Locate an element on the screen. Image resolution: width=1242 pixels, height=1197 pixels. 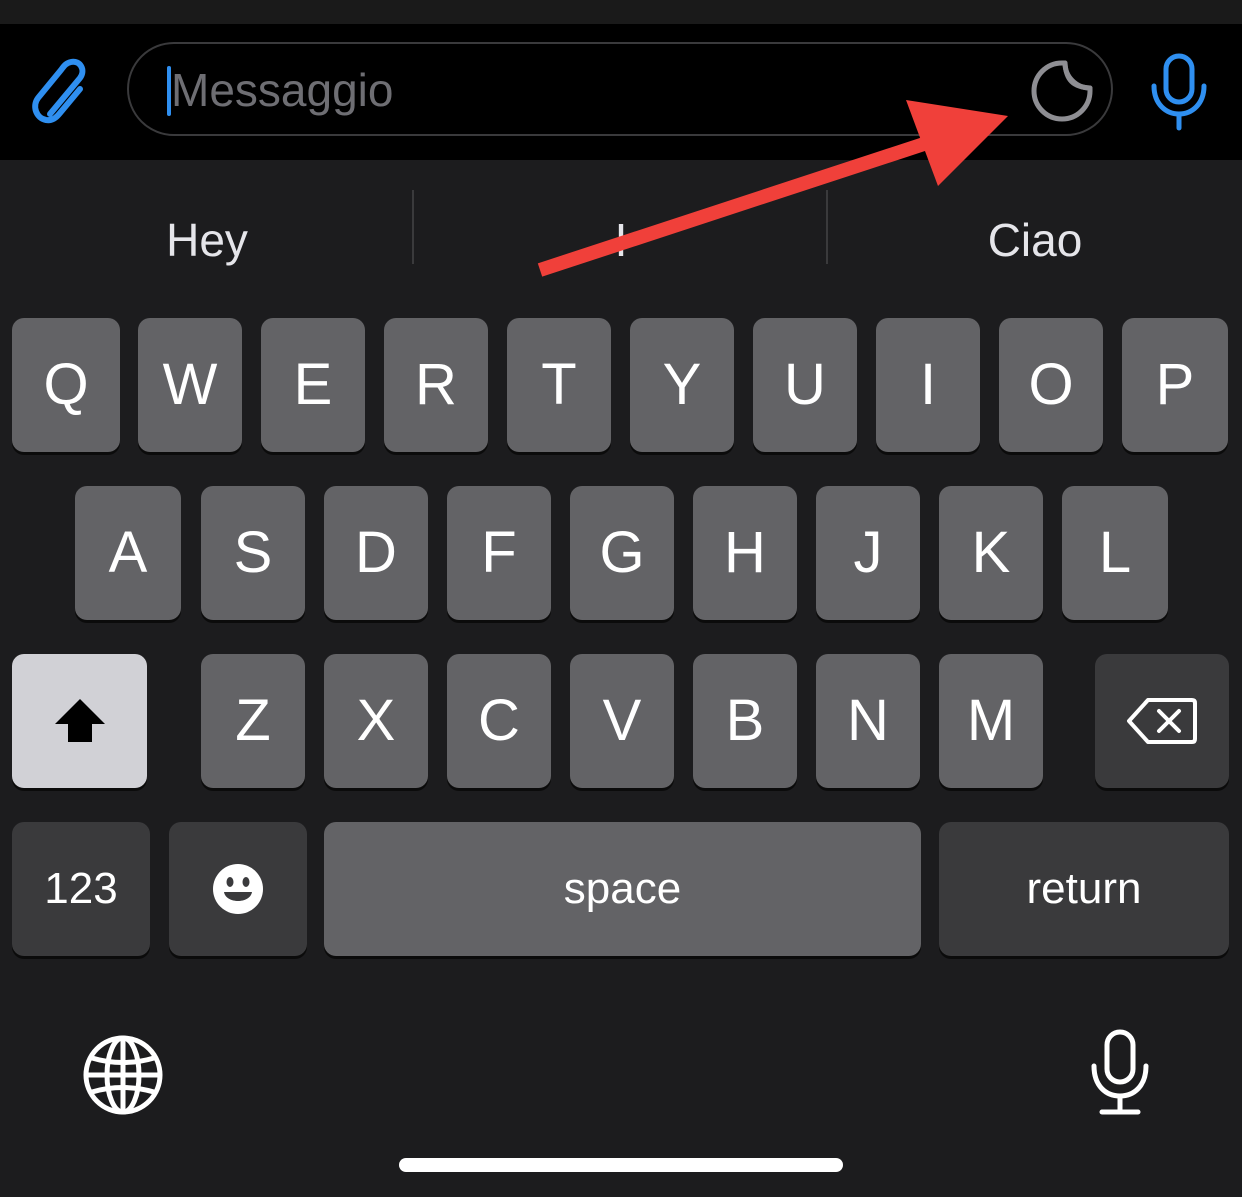
message-placeholder: Messaggio is located at coordinates (282, 90).